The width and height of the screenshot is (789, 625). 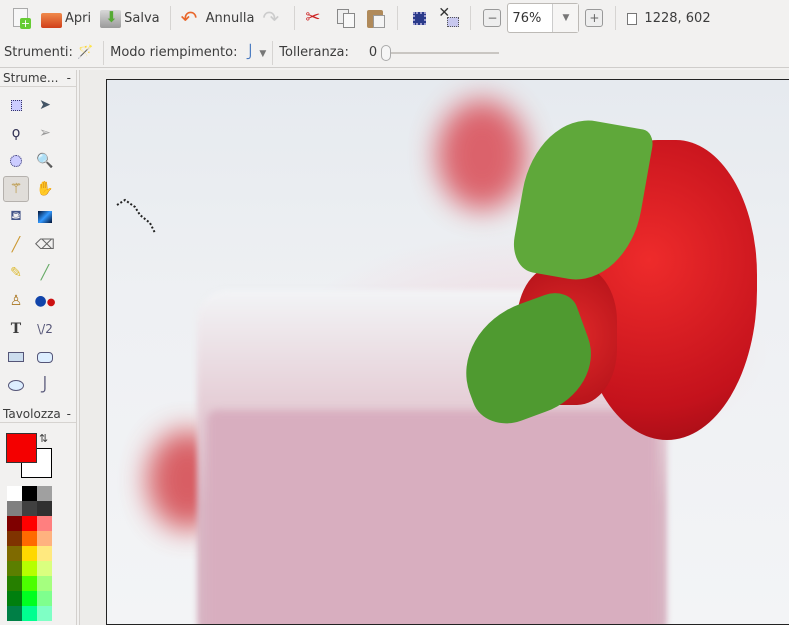 I want to click on rounded-rectangle-tool, so click(x=45, y=357).